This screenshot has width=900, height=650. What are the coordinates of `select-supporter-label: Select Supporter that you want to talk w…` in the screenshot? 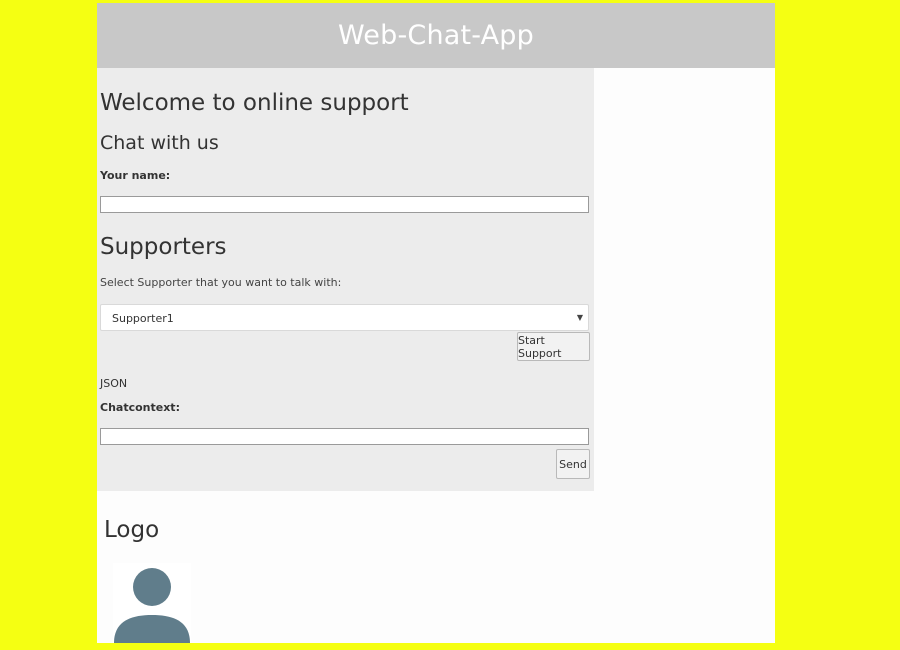 It's located at (221, 282).